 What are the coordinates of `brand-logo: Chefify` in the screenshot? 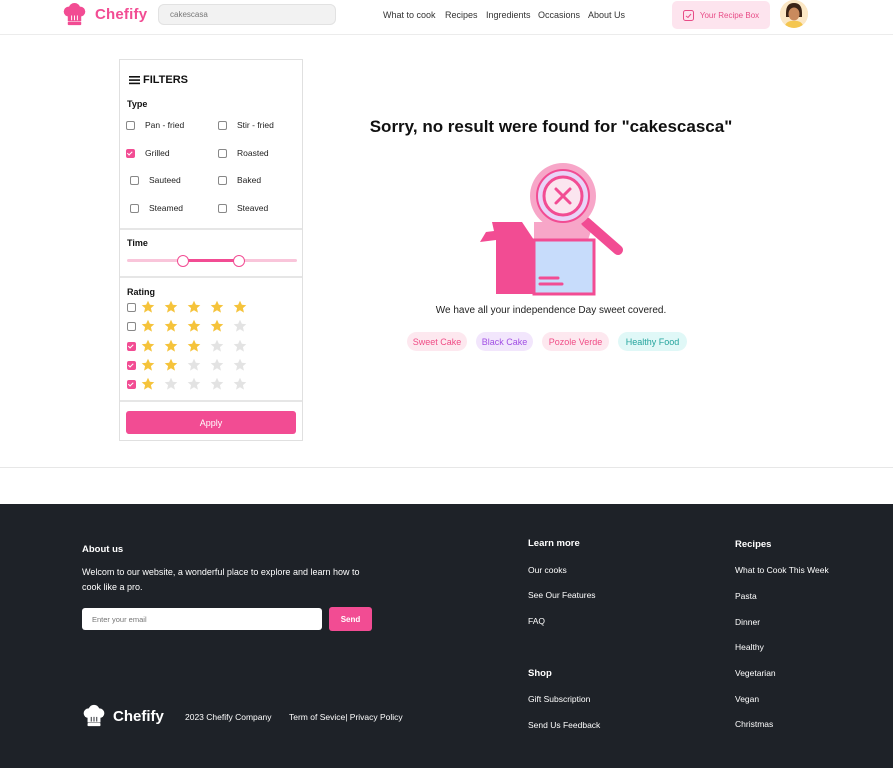 It's located at (104, 14).